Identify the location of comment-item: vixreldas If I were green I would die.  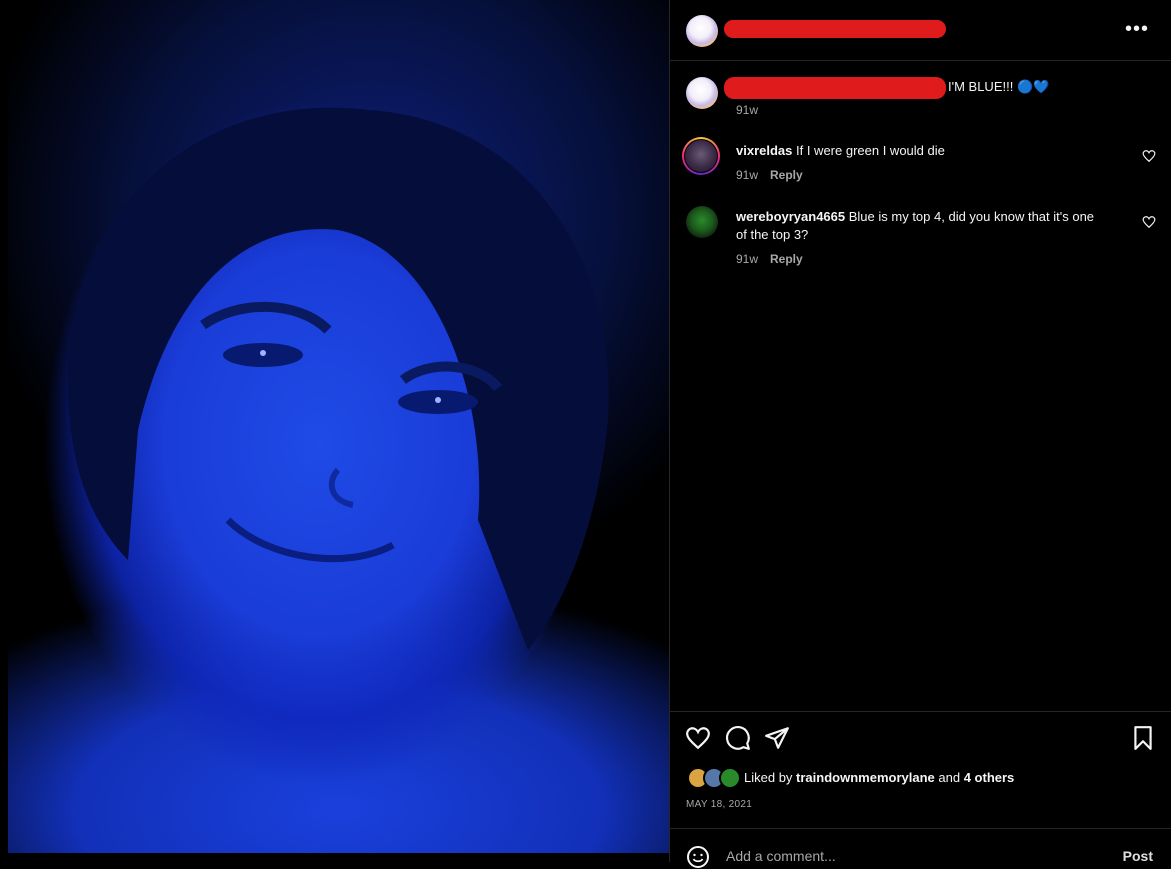
(936, 151).